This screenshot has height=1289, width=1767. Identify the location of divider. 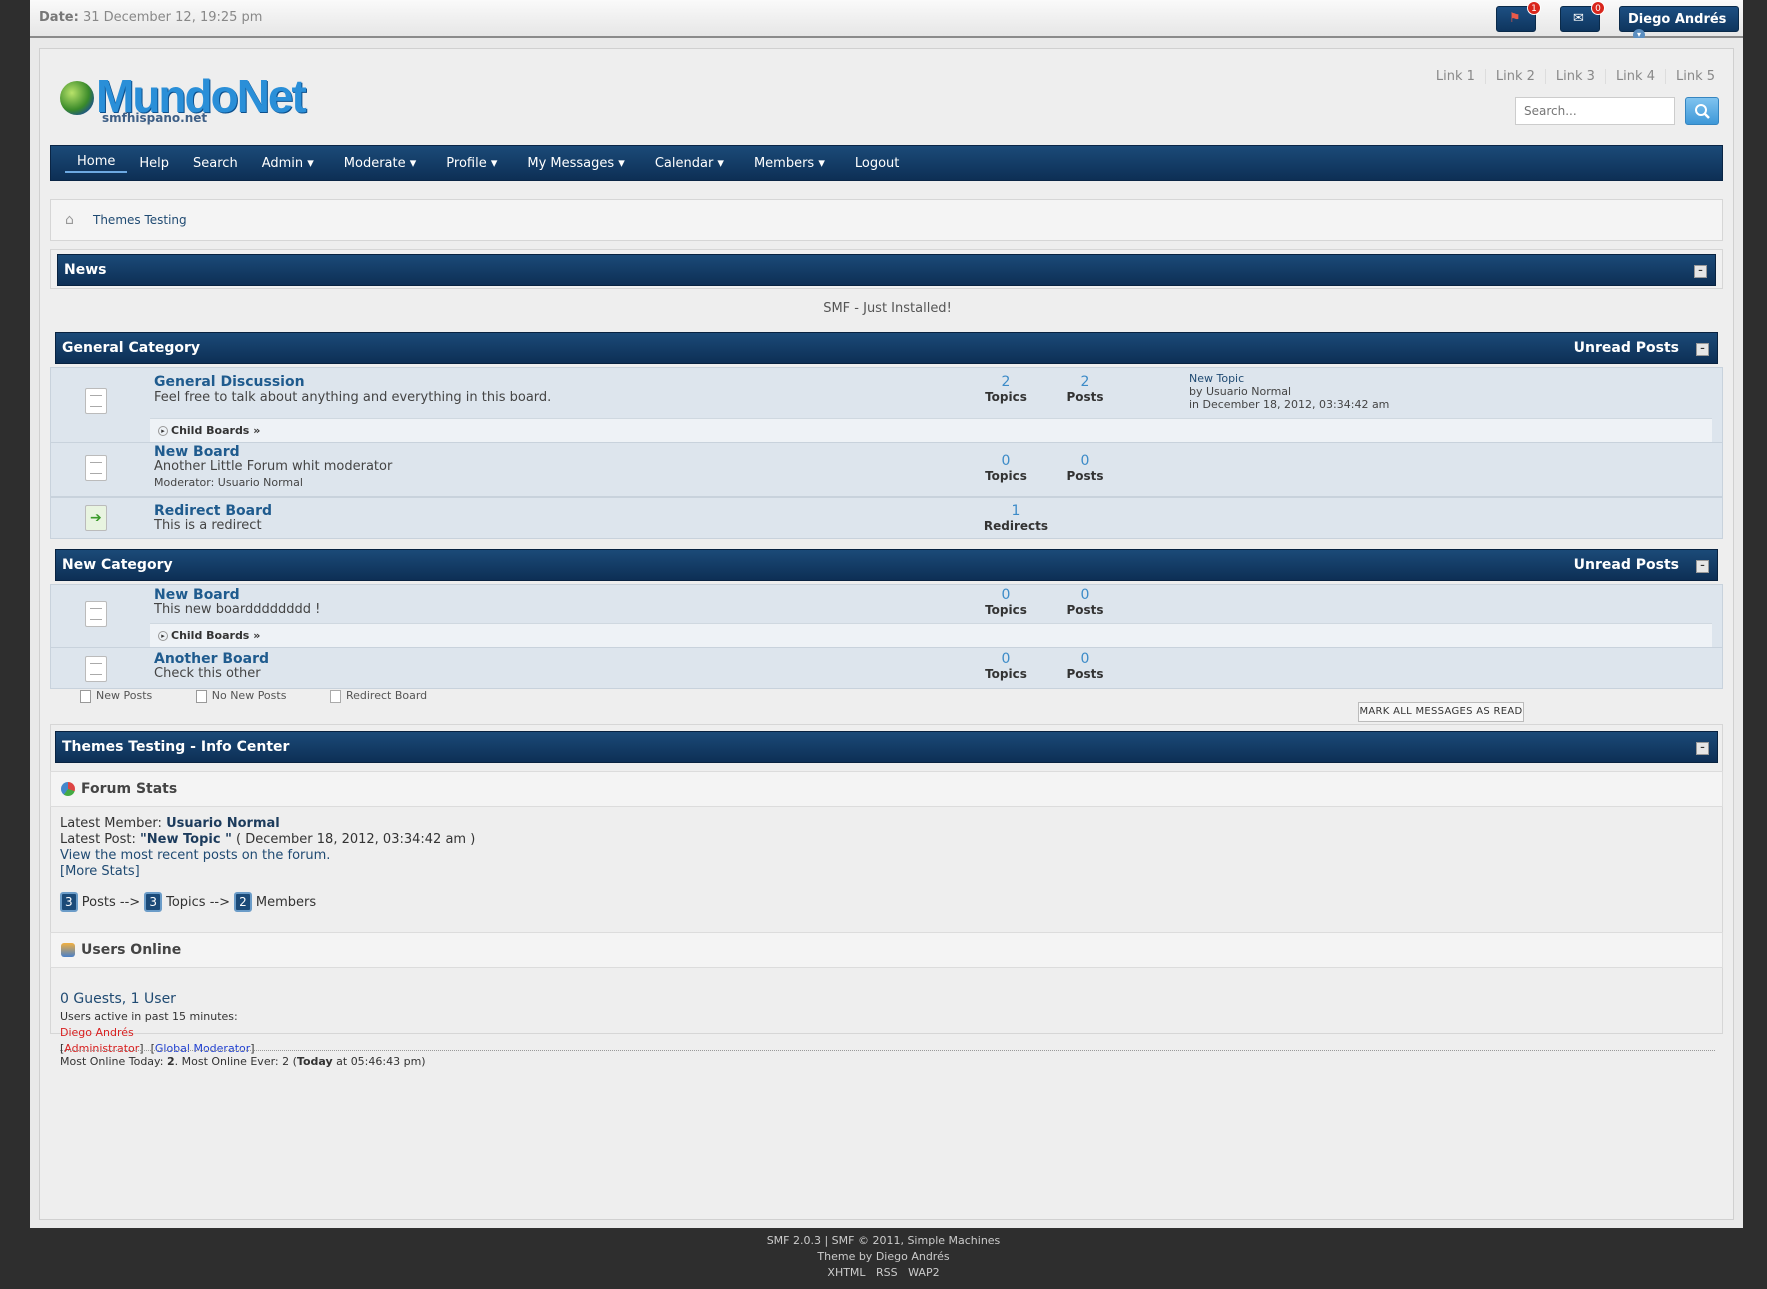
(887, 1050).